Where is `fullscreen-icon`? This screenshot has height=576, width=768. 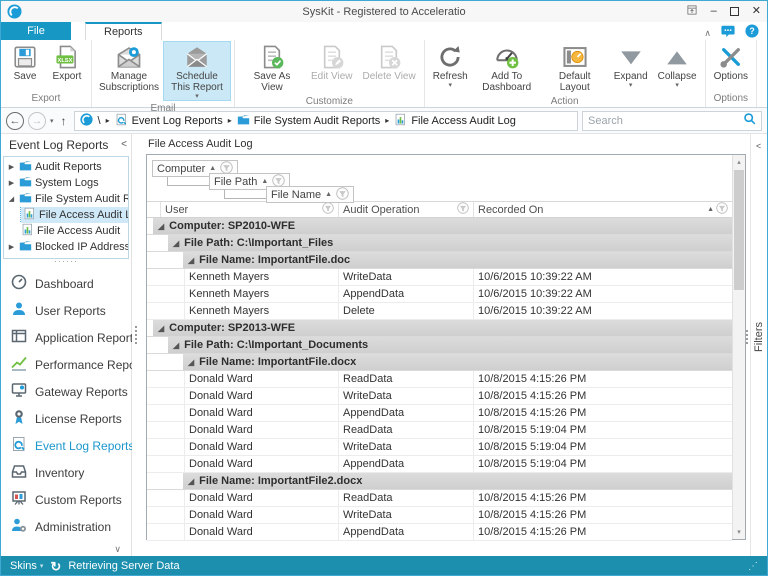 fullscreen-icon is located at coordinates (692, 11).